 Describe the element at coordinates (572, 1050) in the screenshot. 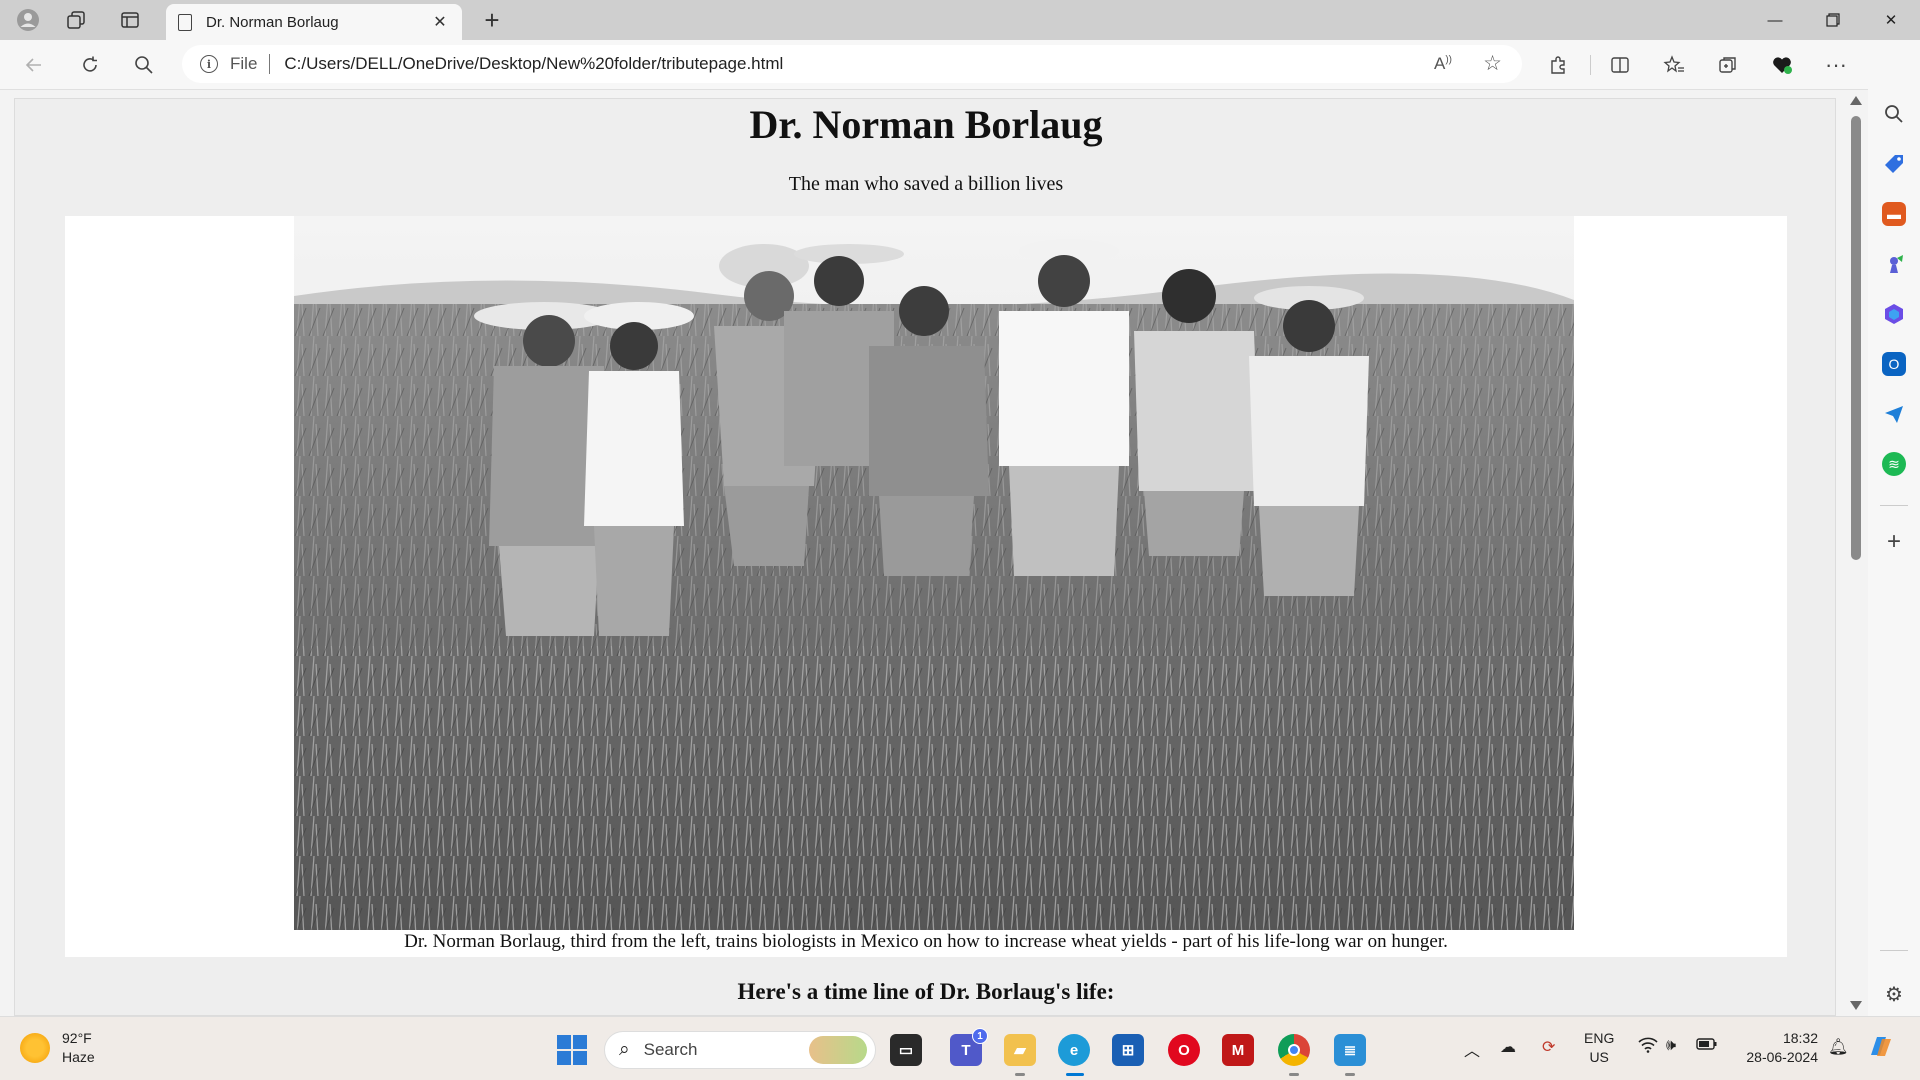

I see `windows-start-icon` at that location.